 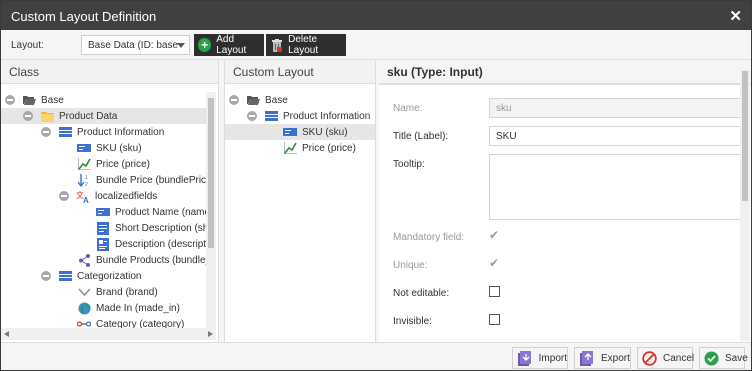 What do you see at coordinates (552, 358) in the screenshot?
I see `import-label: Import` at bounding box center [552, 358].